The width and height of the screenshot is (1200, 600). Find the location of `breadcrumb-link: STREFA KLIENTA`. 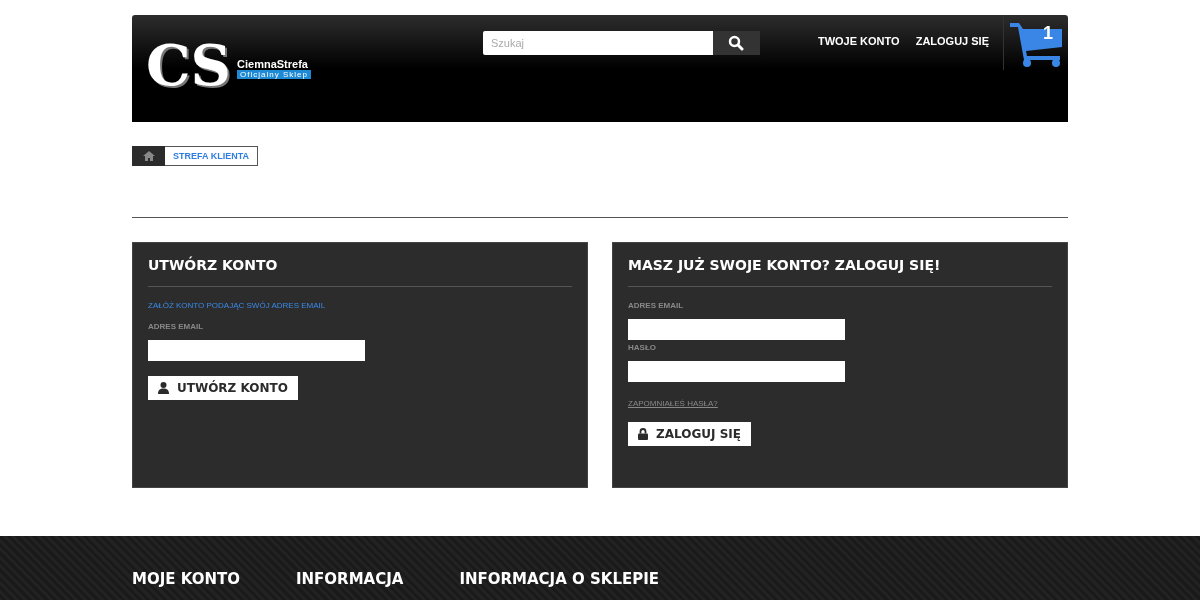

breadcrumb-link: STREFA KLIENTA is located at coordinates (211, 156).